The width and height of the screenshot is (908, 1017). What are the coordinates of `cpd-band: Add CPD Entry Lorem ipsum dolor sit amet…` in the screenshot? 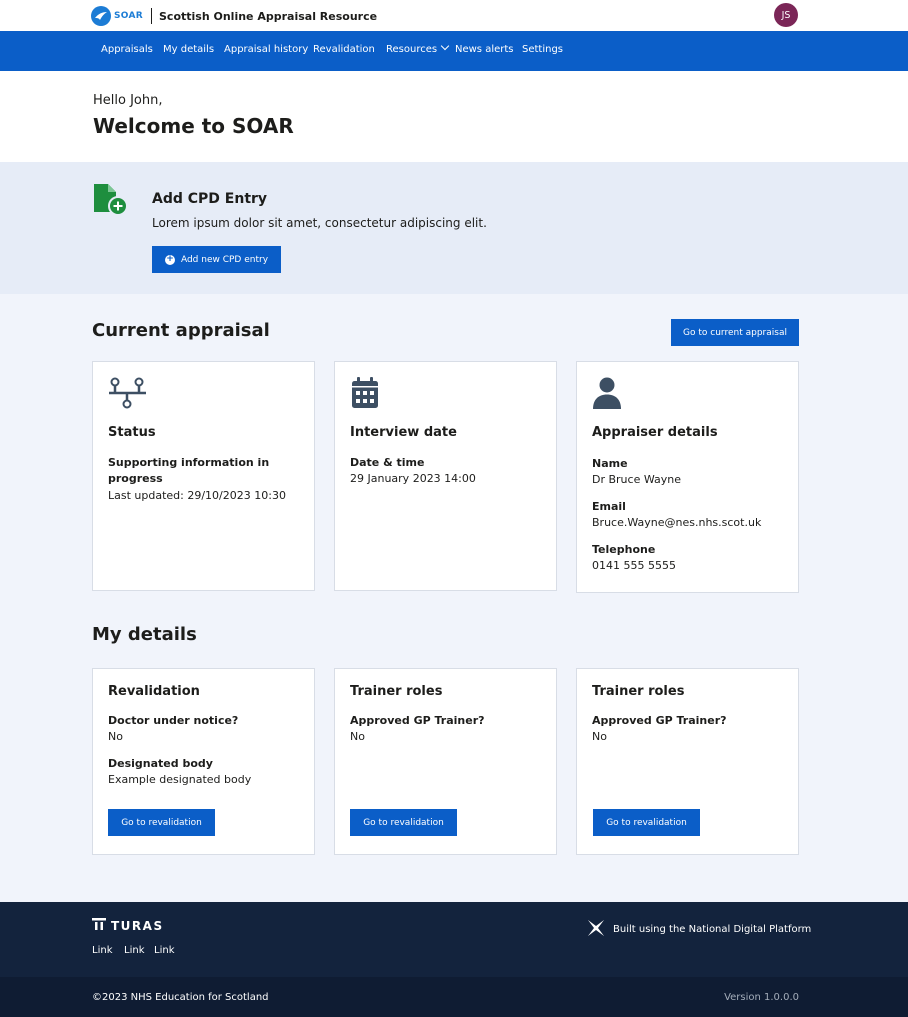 It's located at (454, 228).